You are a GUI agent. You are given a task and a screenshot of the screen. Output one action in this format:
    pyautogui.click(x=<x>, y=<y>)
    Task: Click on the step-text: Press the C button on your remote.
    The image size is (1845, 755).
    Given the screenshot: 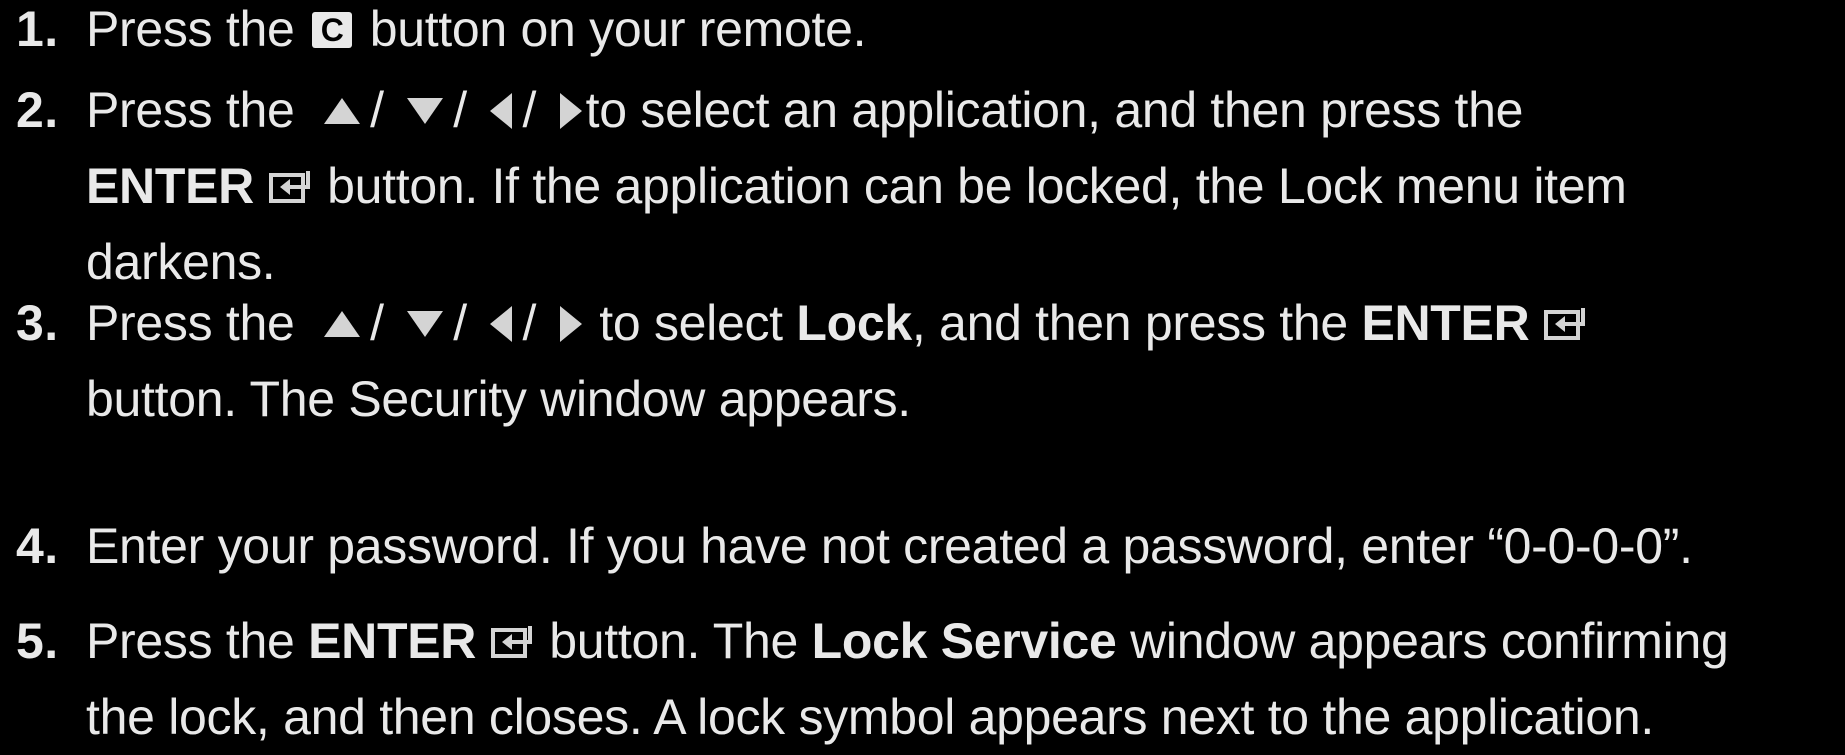 What is the action you would take?
    pyautogui.click(x=963, y=33)
    